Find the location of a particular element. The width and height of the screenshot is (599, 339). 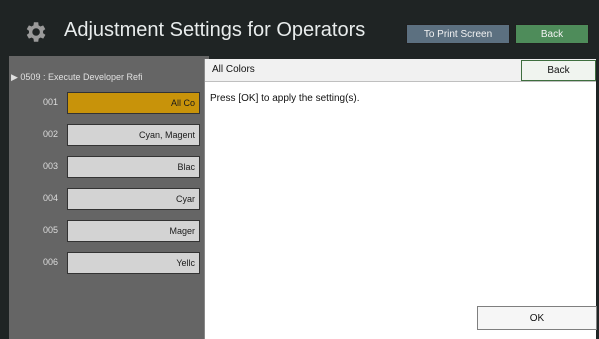

item-number: 002 is located at coordinates (51, 134).